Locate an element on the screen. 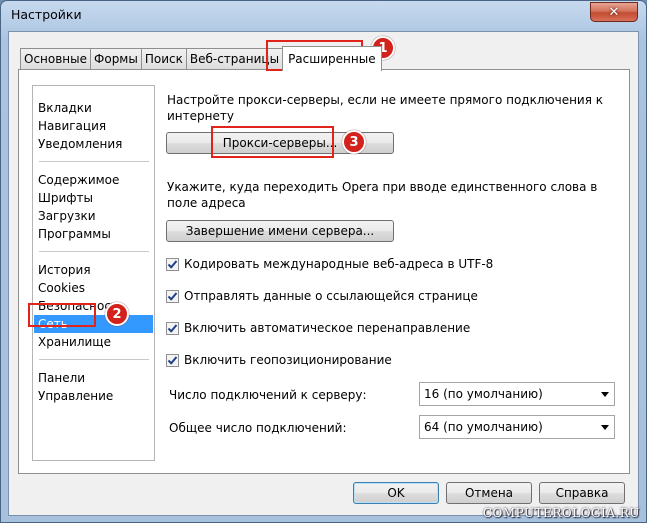  total-connections-select: 64 (по умолчанию) is located at coordinates (517, 427).